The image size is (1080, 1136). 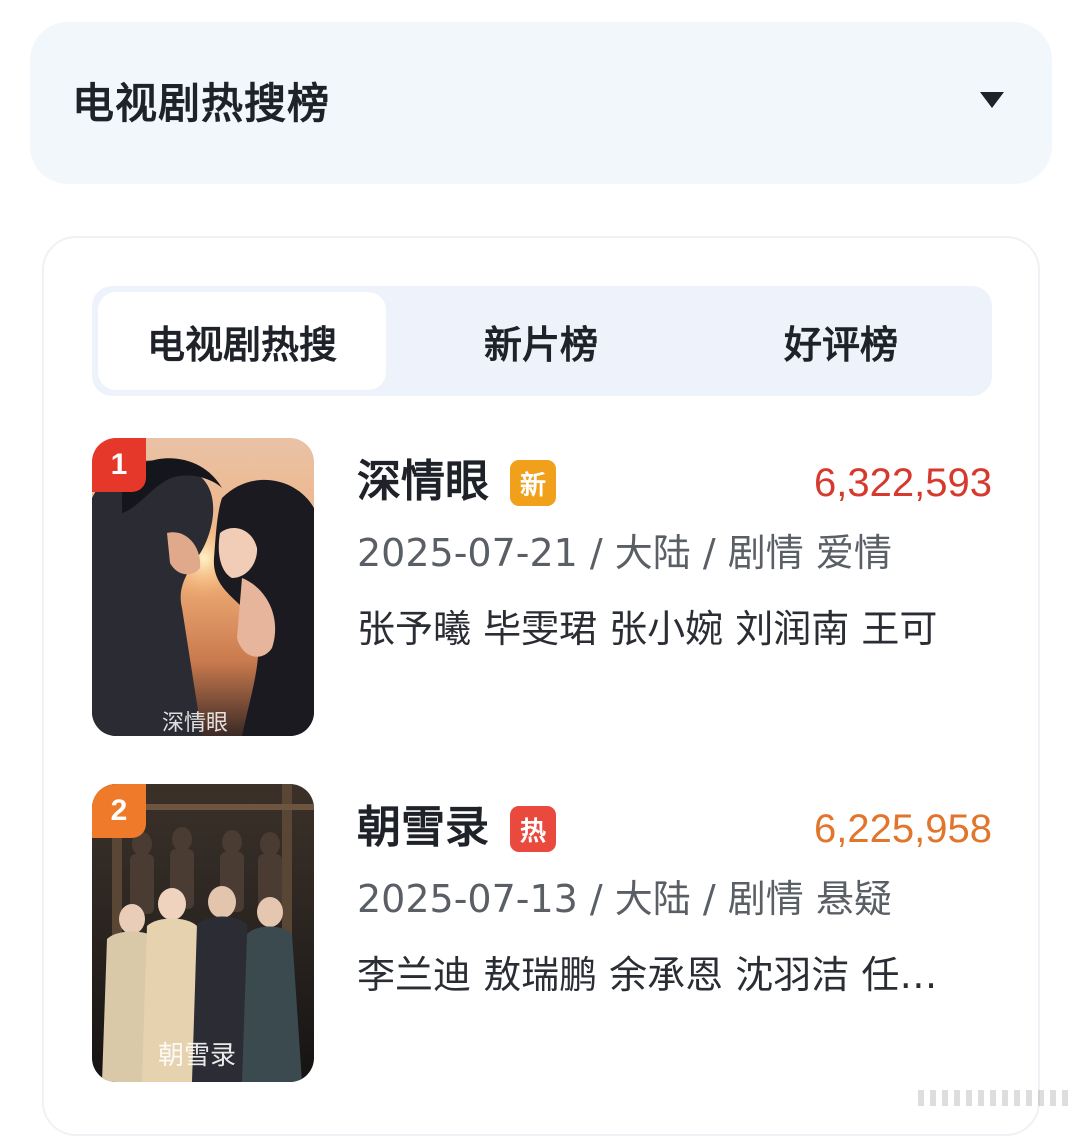 I want to click on chart-selector-dropdown: 电视剧热搜榜, so click(x=541, y=103).